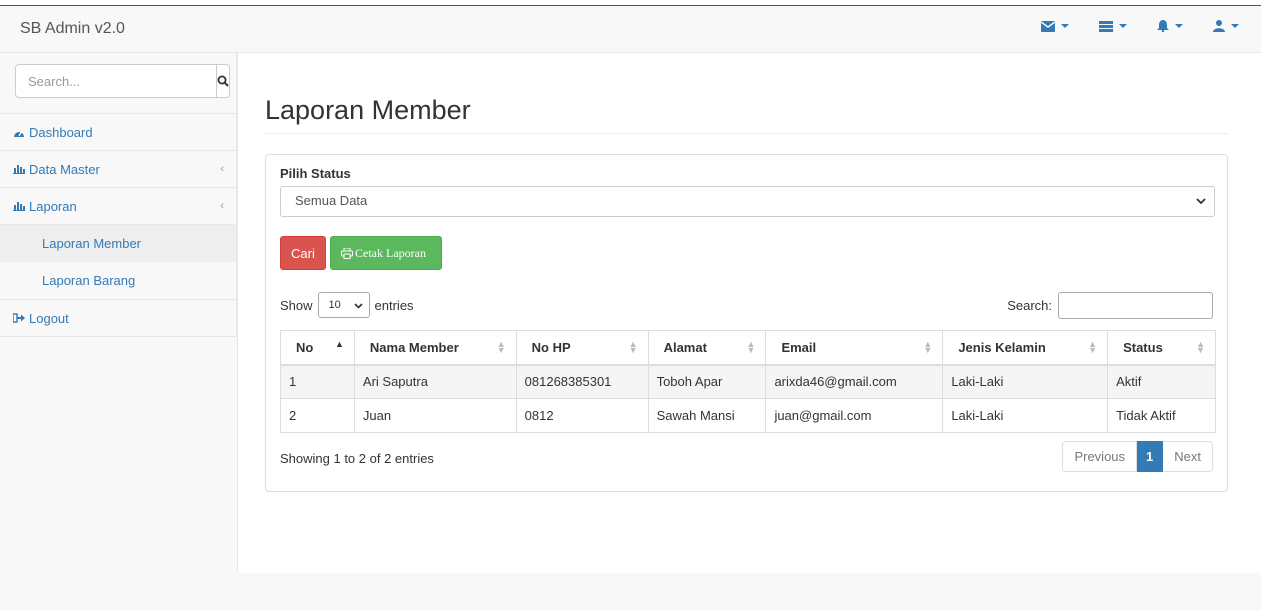 The height and width of the screenshot is (610, 1261). I want to click on messages-dropdown, so click(1055, 26).